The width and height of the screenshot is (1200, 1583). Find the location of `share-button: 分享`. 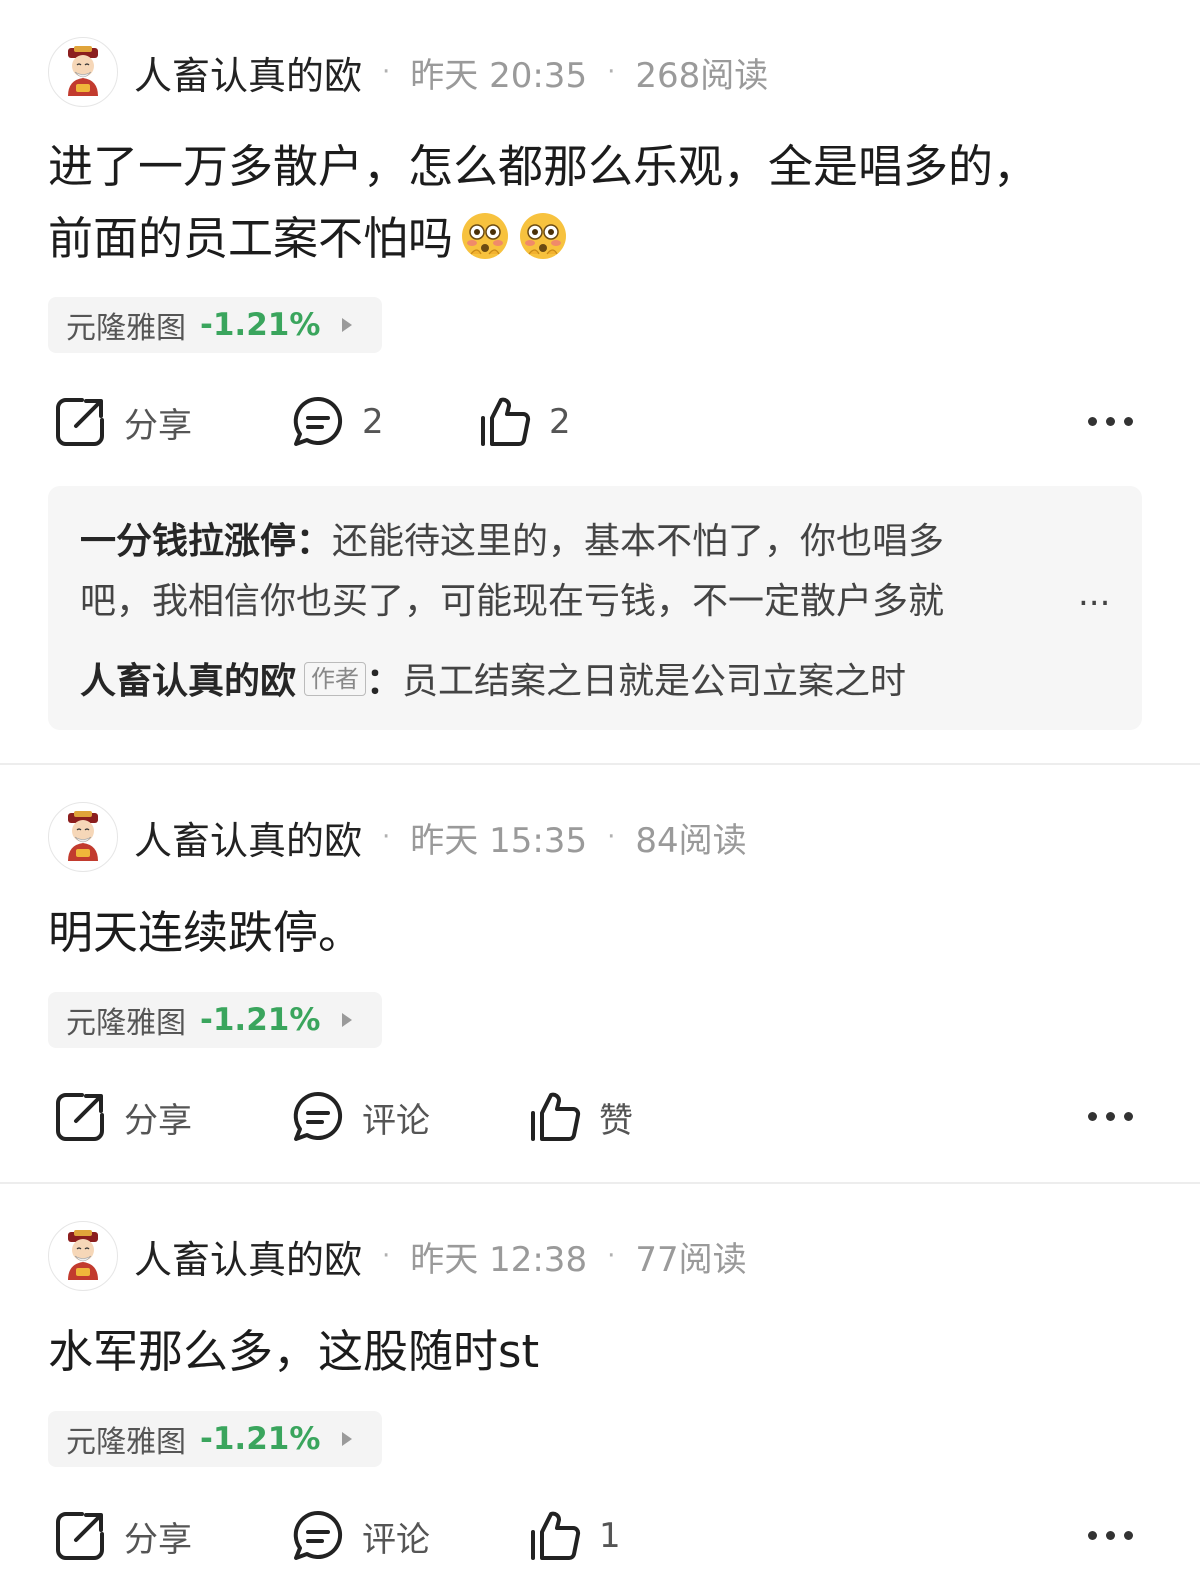

share-button: 分享 is located at coordinates (122, 1536).